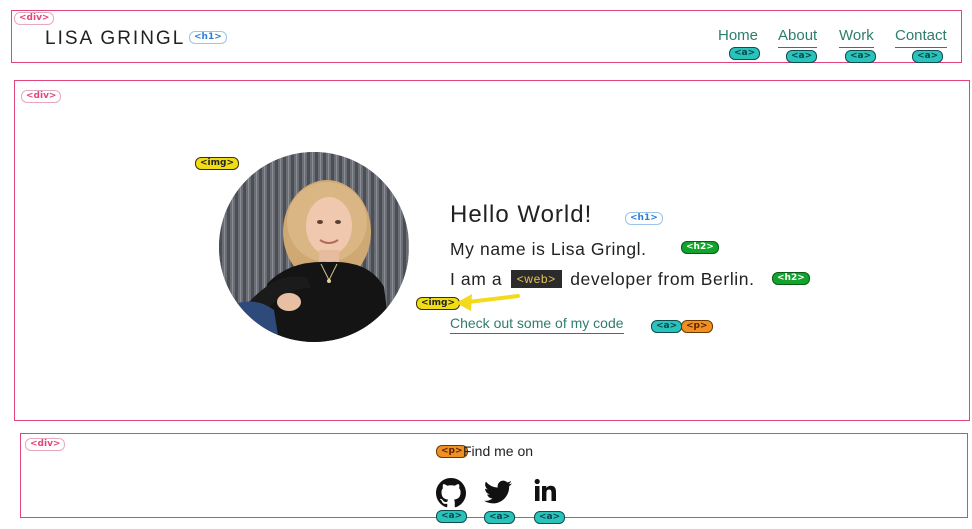  I want to click on linkedin-link, so click(548, 493).